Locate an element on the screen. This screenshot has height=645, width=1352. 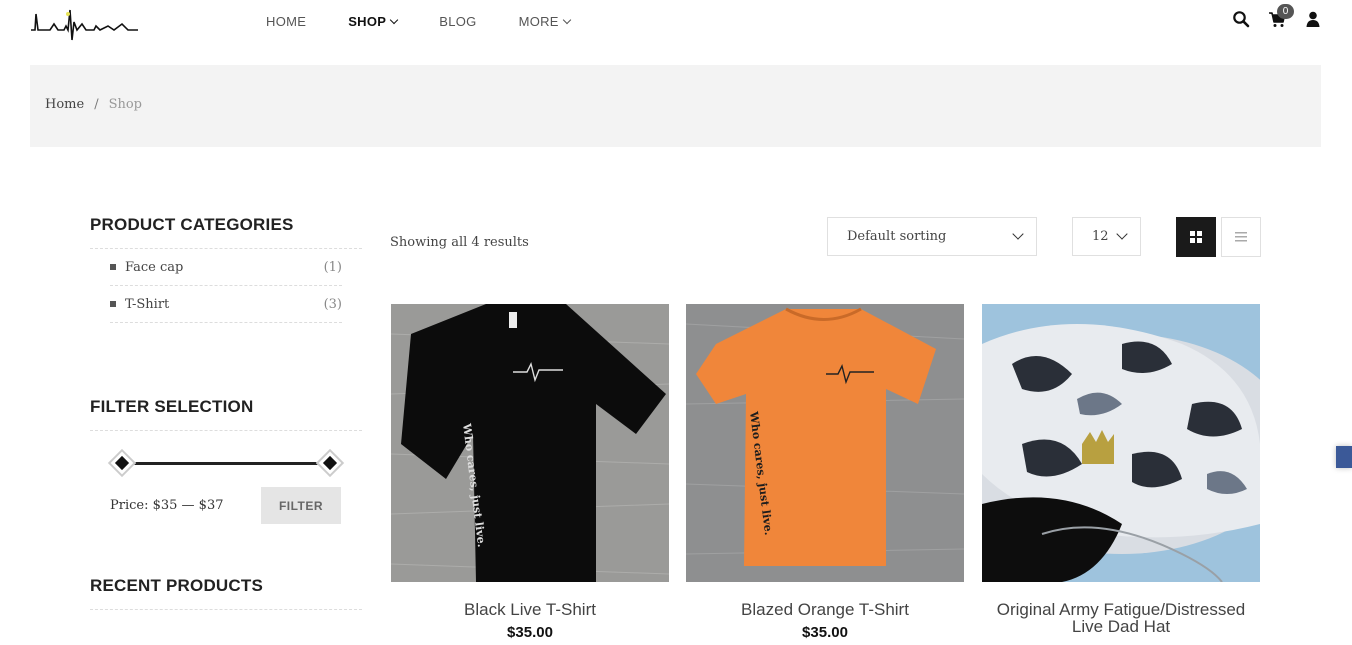
widget-title: FILTER SELECTION is located at coordinates (226, 414).